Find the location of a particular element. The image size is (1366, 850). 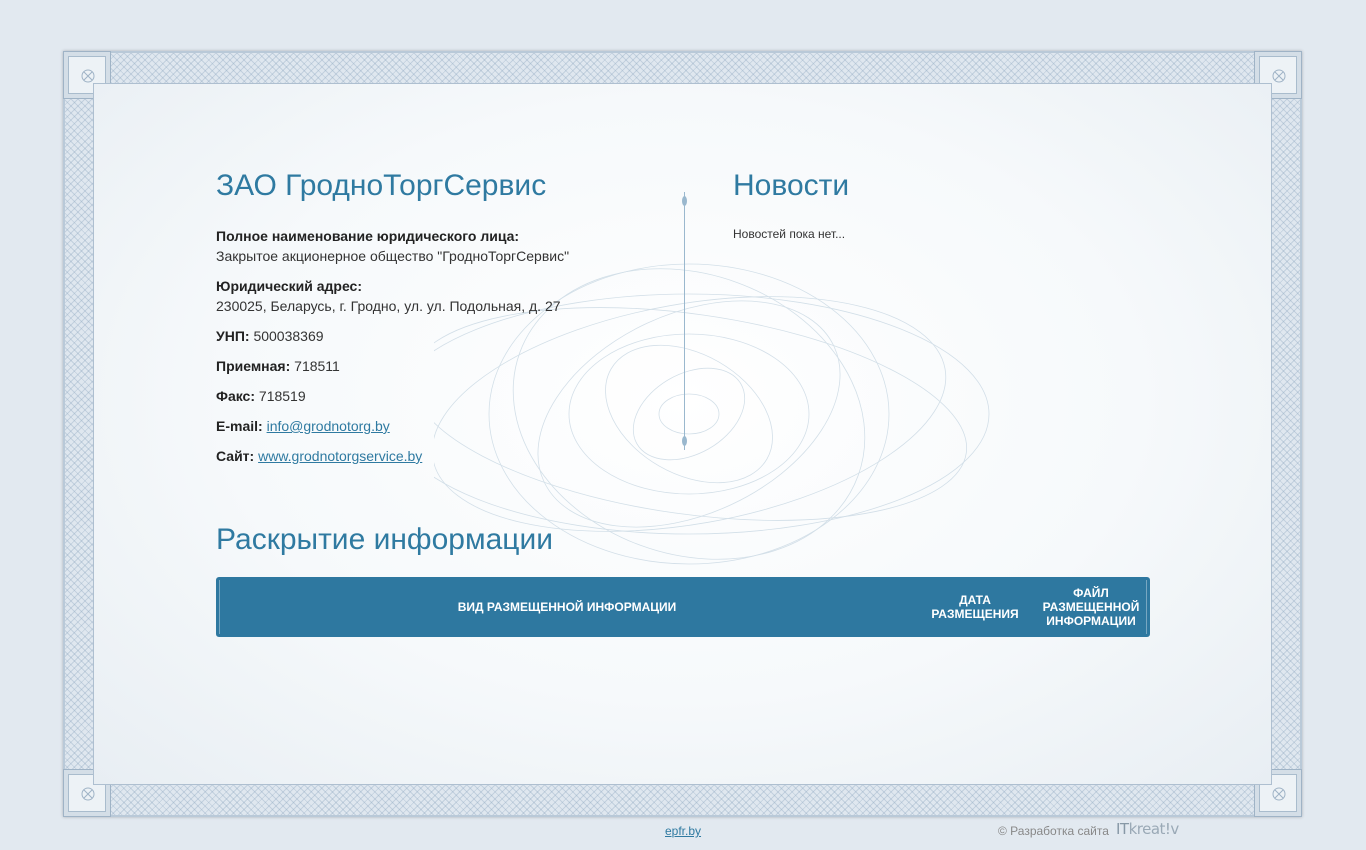

unp-label: УНП: is located at coordinates (233, 336).